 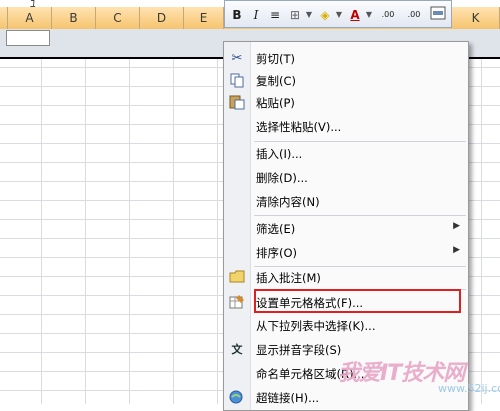 I want to click on menu-item-clear-contents: 清除内容(N), so click(x=346, y=202).